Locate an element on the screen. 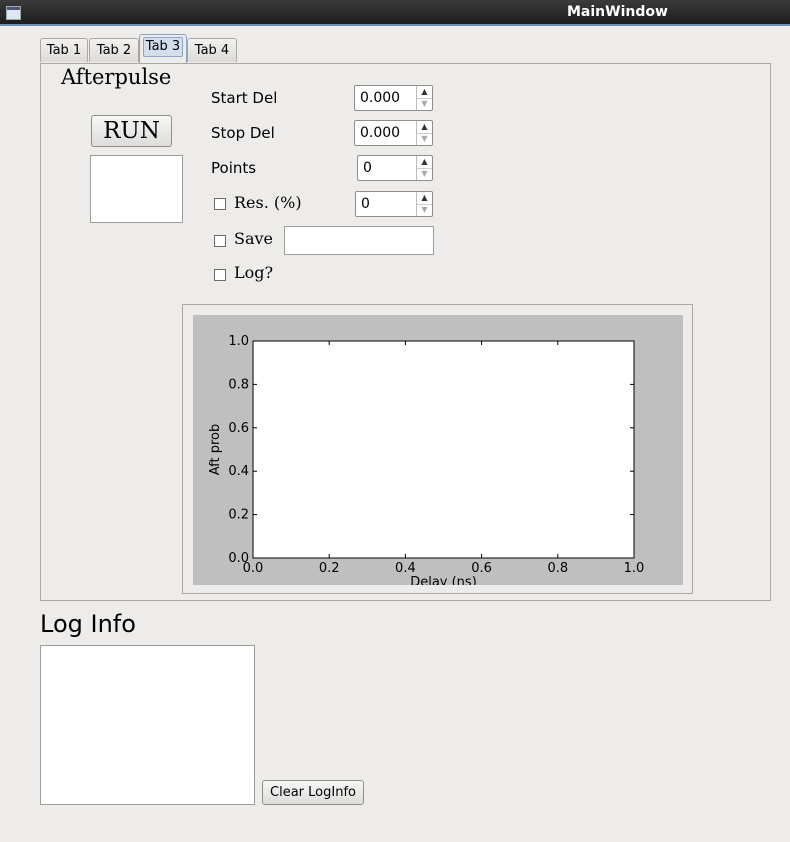  save-filename-input is located at coordinates (359, 240).